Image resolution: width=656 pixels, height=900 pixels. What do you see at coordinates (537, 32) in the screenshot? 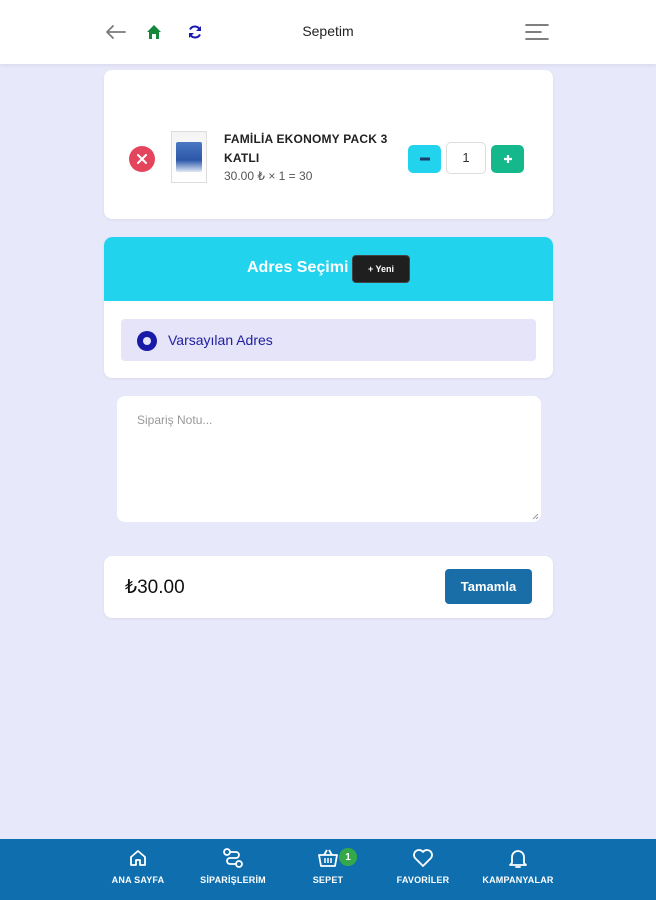
I see `menu-icon` at bounding box center [537, 32].